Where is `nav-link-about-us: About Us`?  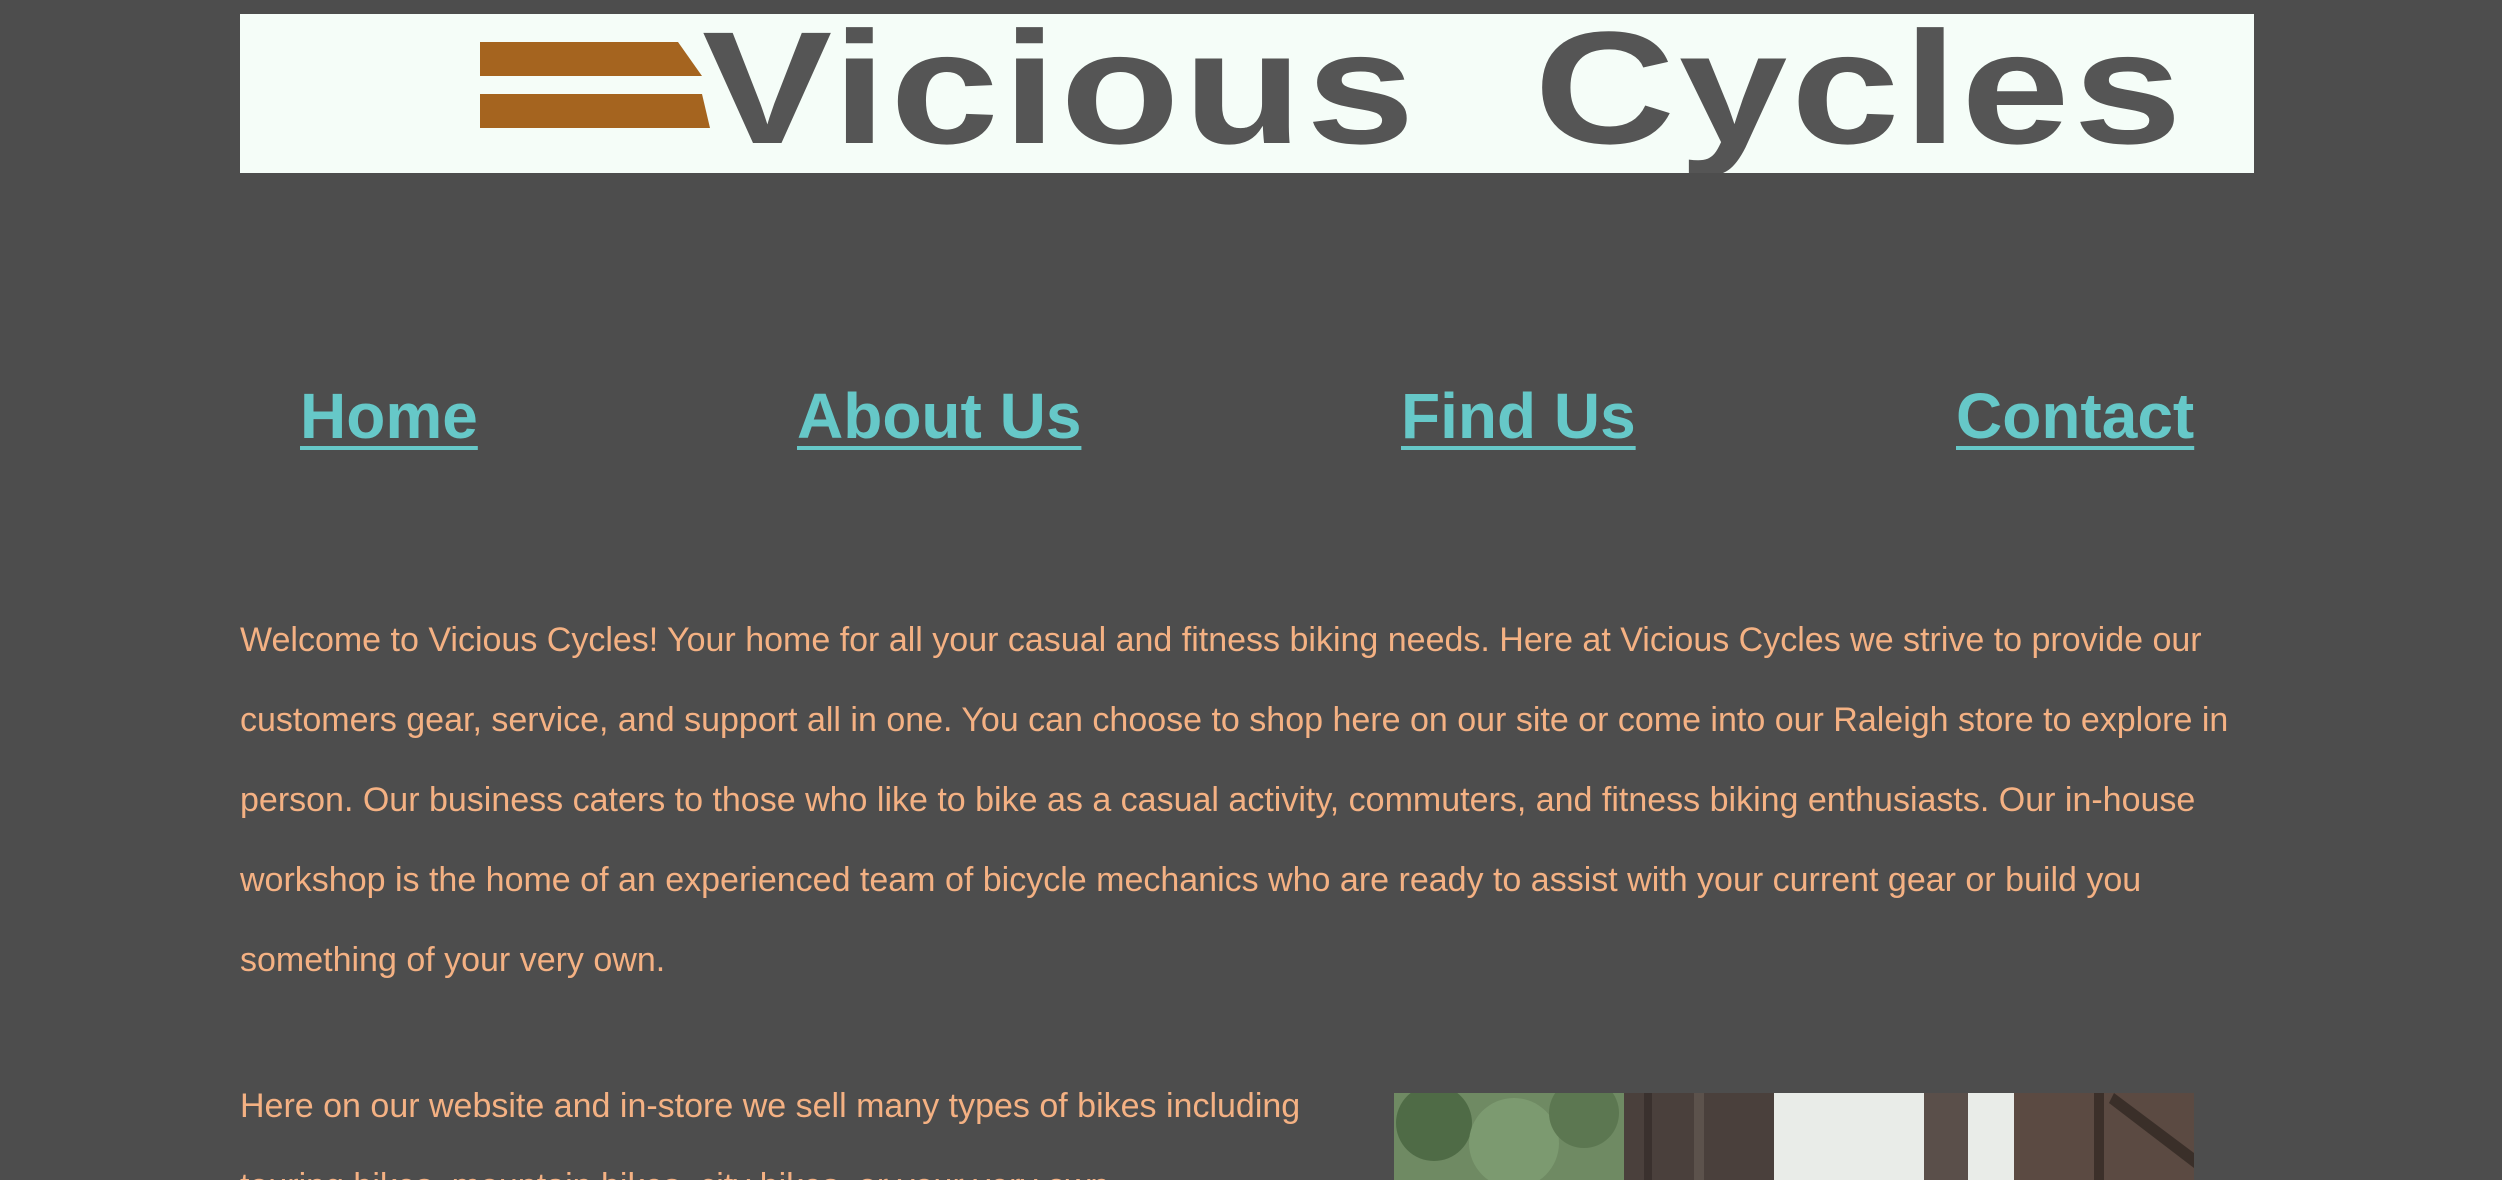
nav-link-about-us: About Us is located at coordinates (939, 416).